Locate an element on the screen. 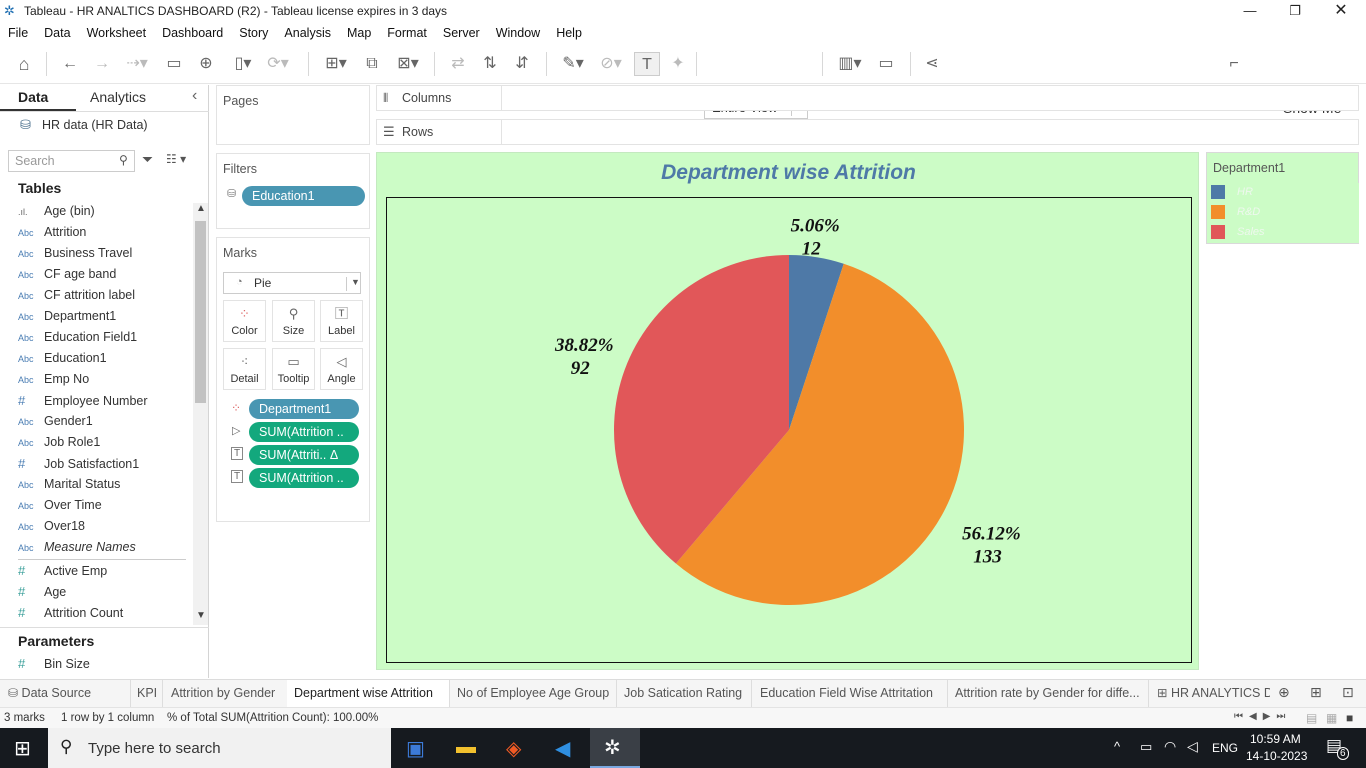 This screenshot has width=1366, height=768. filter-icon: ⏷ is located at coordinates (147, 159).